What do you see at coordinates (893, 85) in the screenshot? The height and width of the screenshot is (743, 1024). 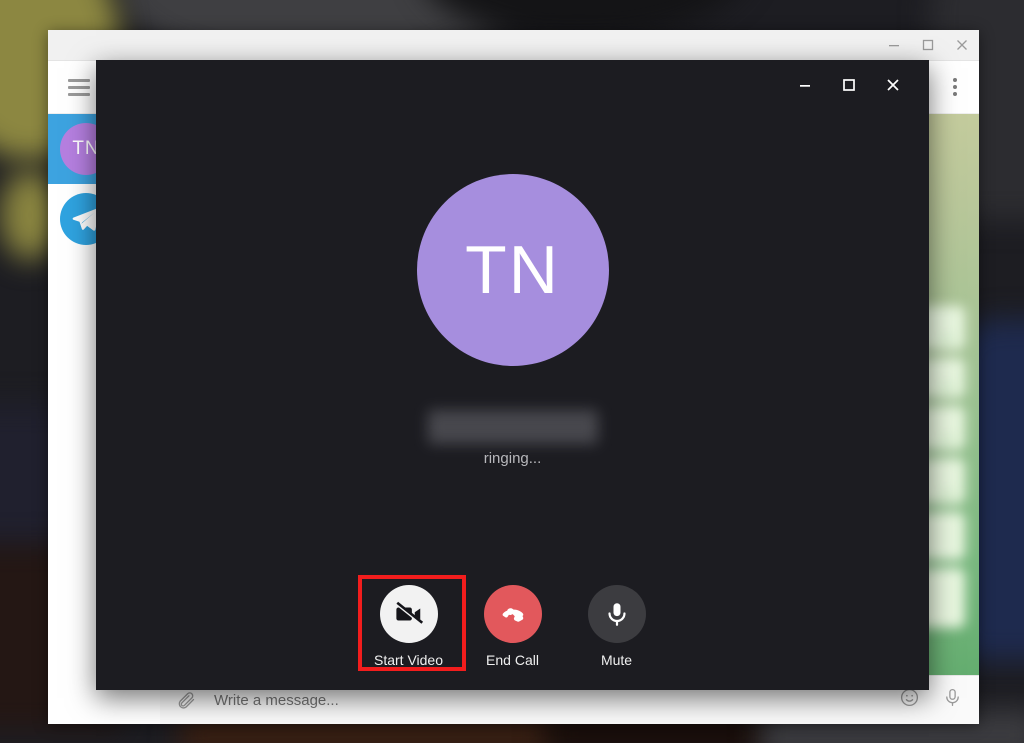 I see `call-close-button` at bounding box center [893, 85].